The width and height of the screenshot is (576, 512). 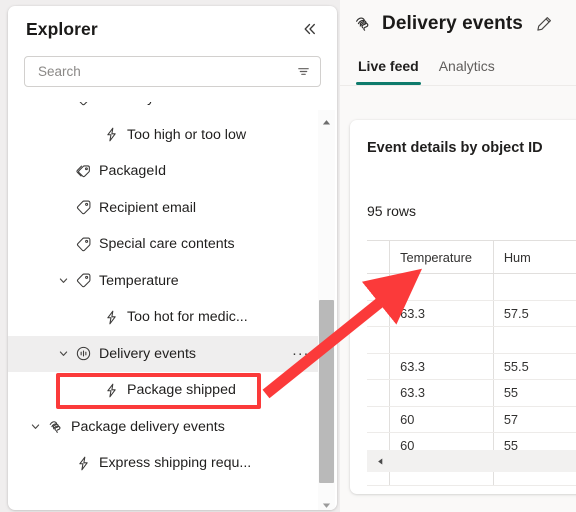 What do you see at coordinates (379, 257) in the screenshot?
I see `column-header-rownum` at bounding box center [379, 257].